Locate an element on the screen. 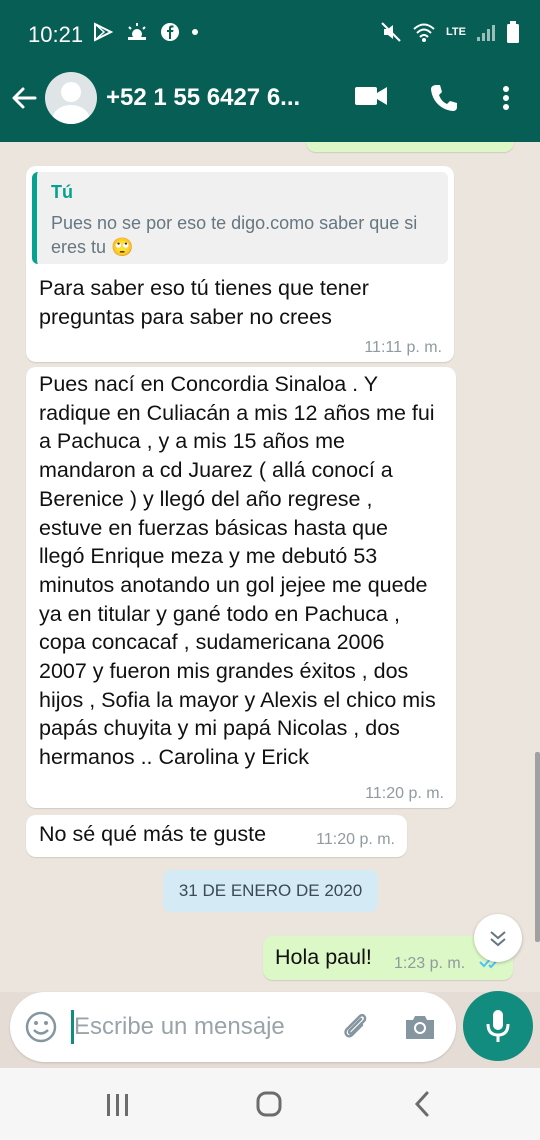 This screenshot has width=540, height=1140. message-input-bar: Escribe un mensaje is located at coordinates (233, 1027).